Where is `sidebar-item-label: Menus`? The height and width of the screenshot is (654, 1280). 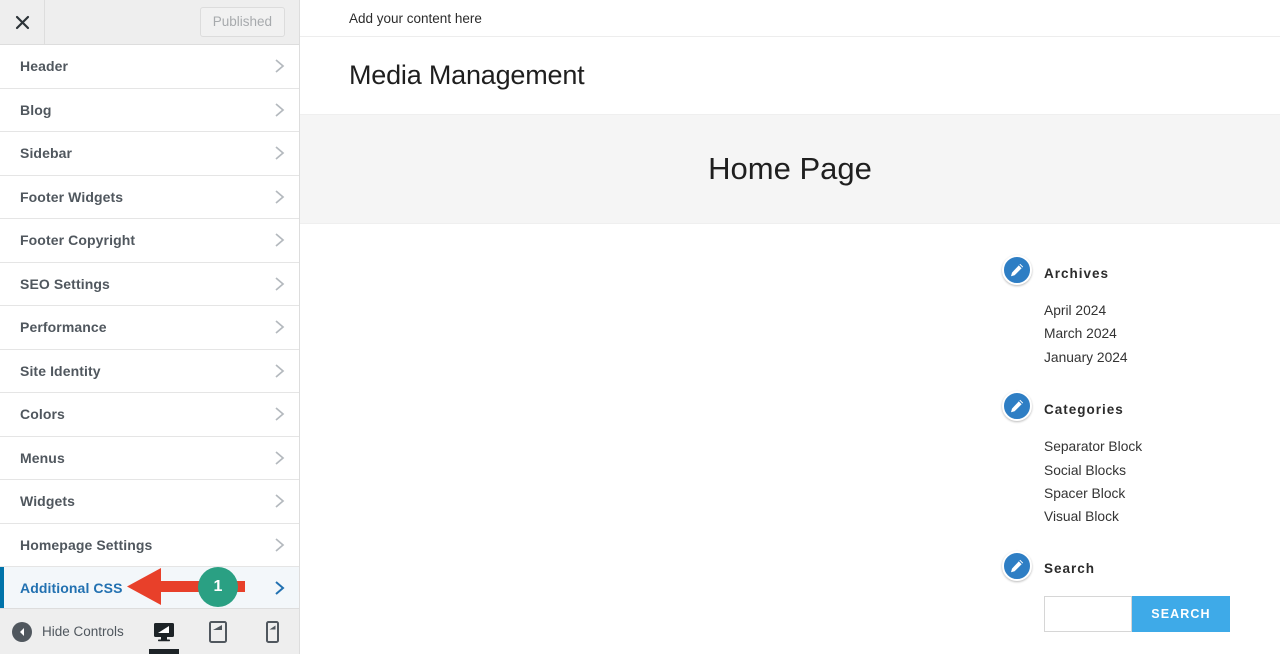 sidebar-item-label: Menus is located at coordinates (42, 457).